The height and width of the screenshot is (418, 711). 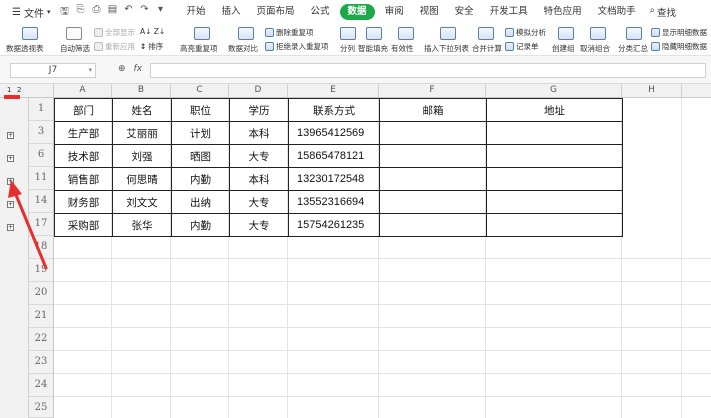 I want to click on save-icon: 🖫, so click(x=64, y=12).